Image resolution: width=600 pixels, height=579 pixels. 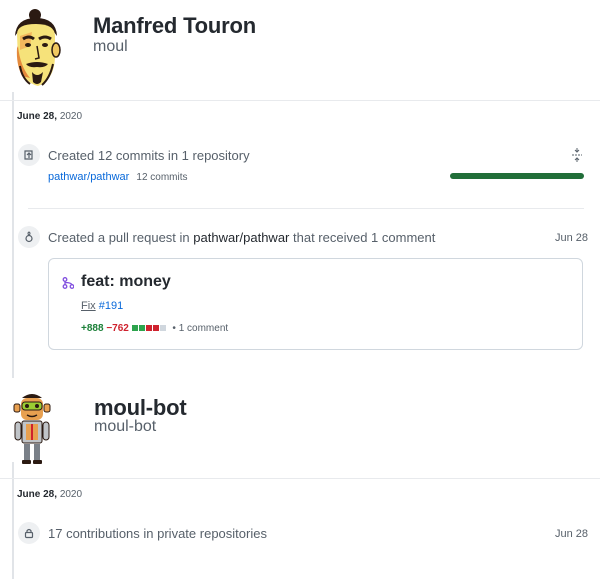 What do you see at coordinates (121, 237) in the screenshot?
I see `pr-summary-before: Created a pull request in` at bounding box center [121, 237].